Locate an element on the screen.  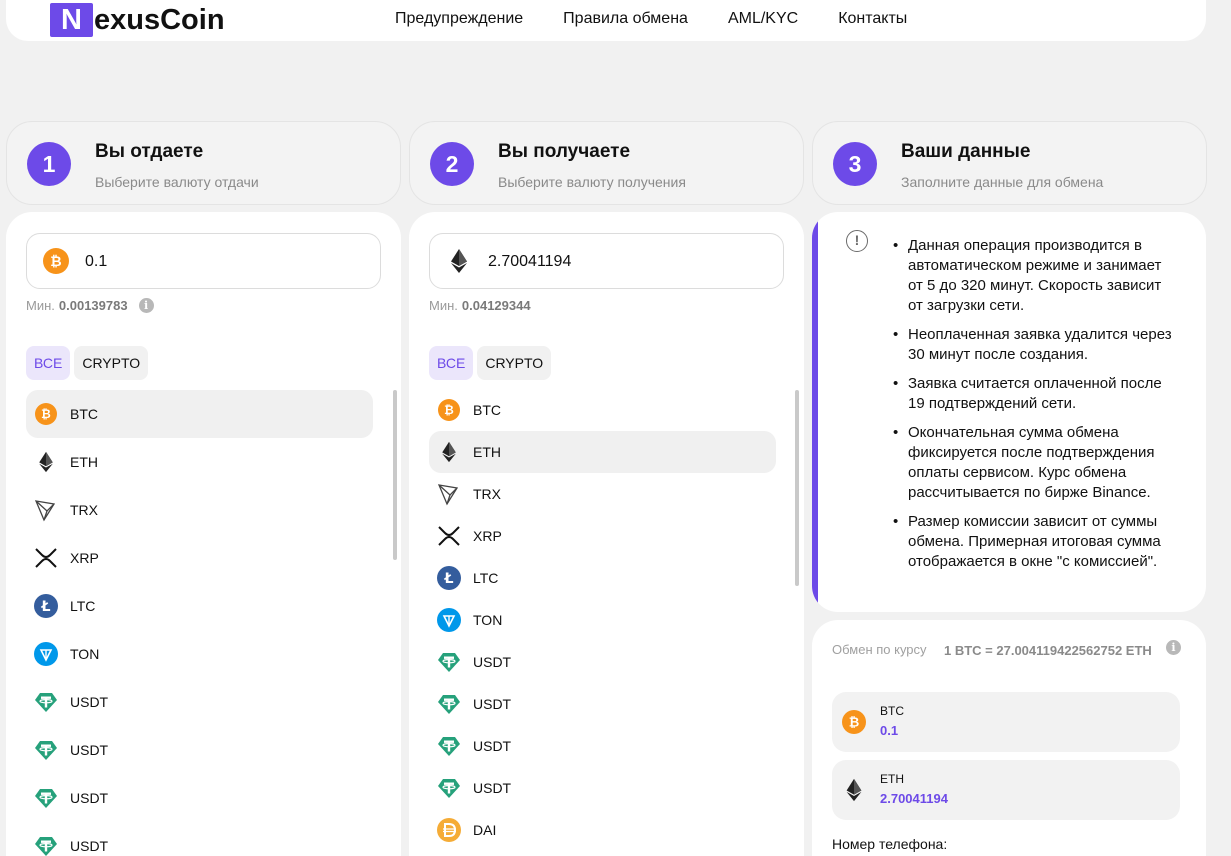
currency-item-dai: DAI is located at coordinates (602, 830).